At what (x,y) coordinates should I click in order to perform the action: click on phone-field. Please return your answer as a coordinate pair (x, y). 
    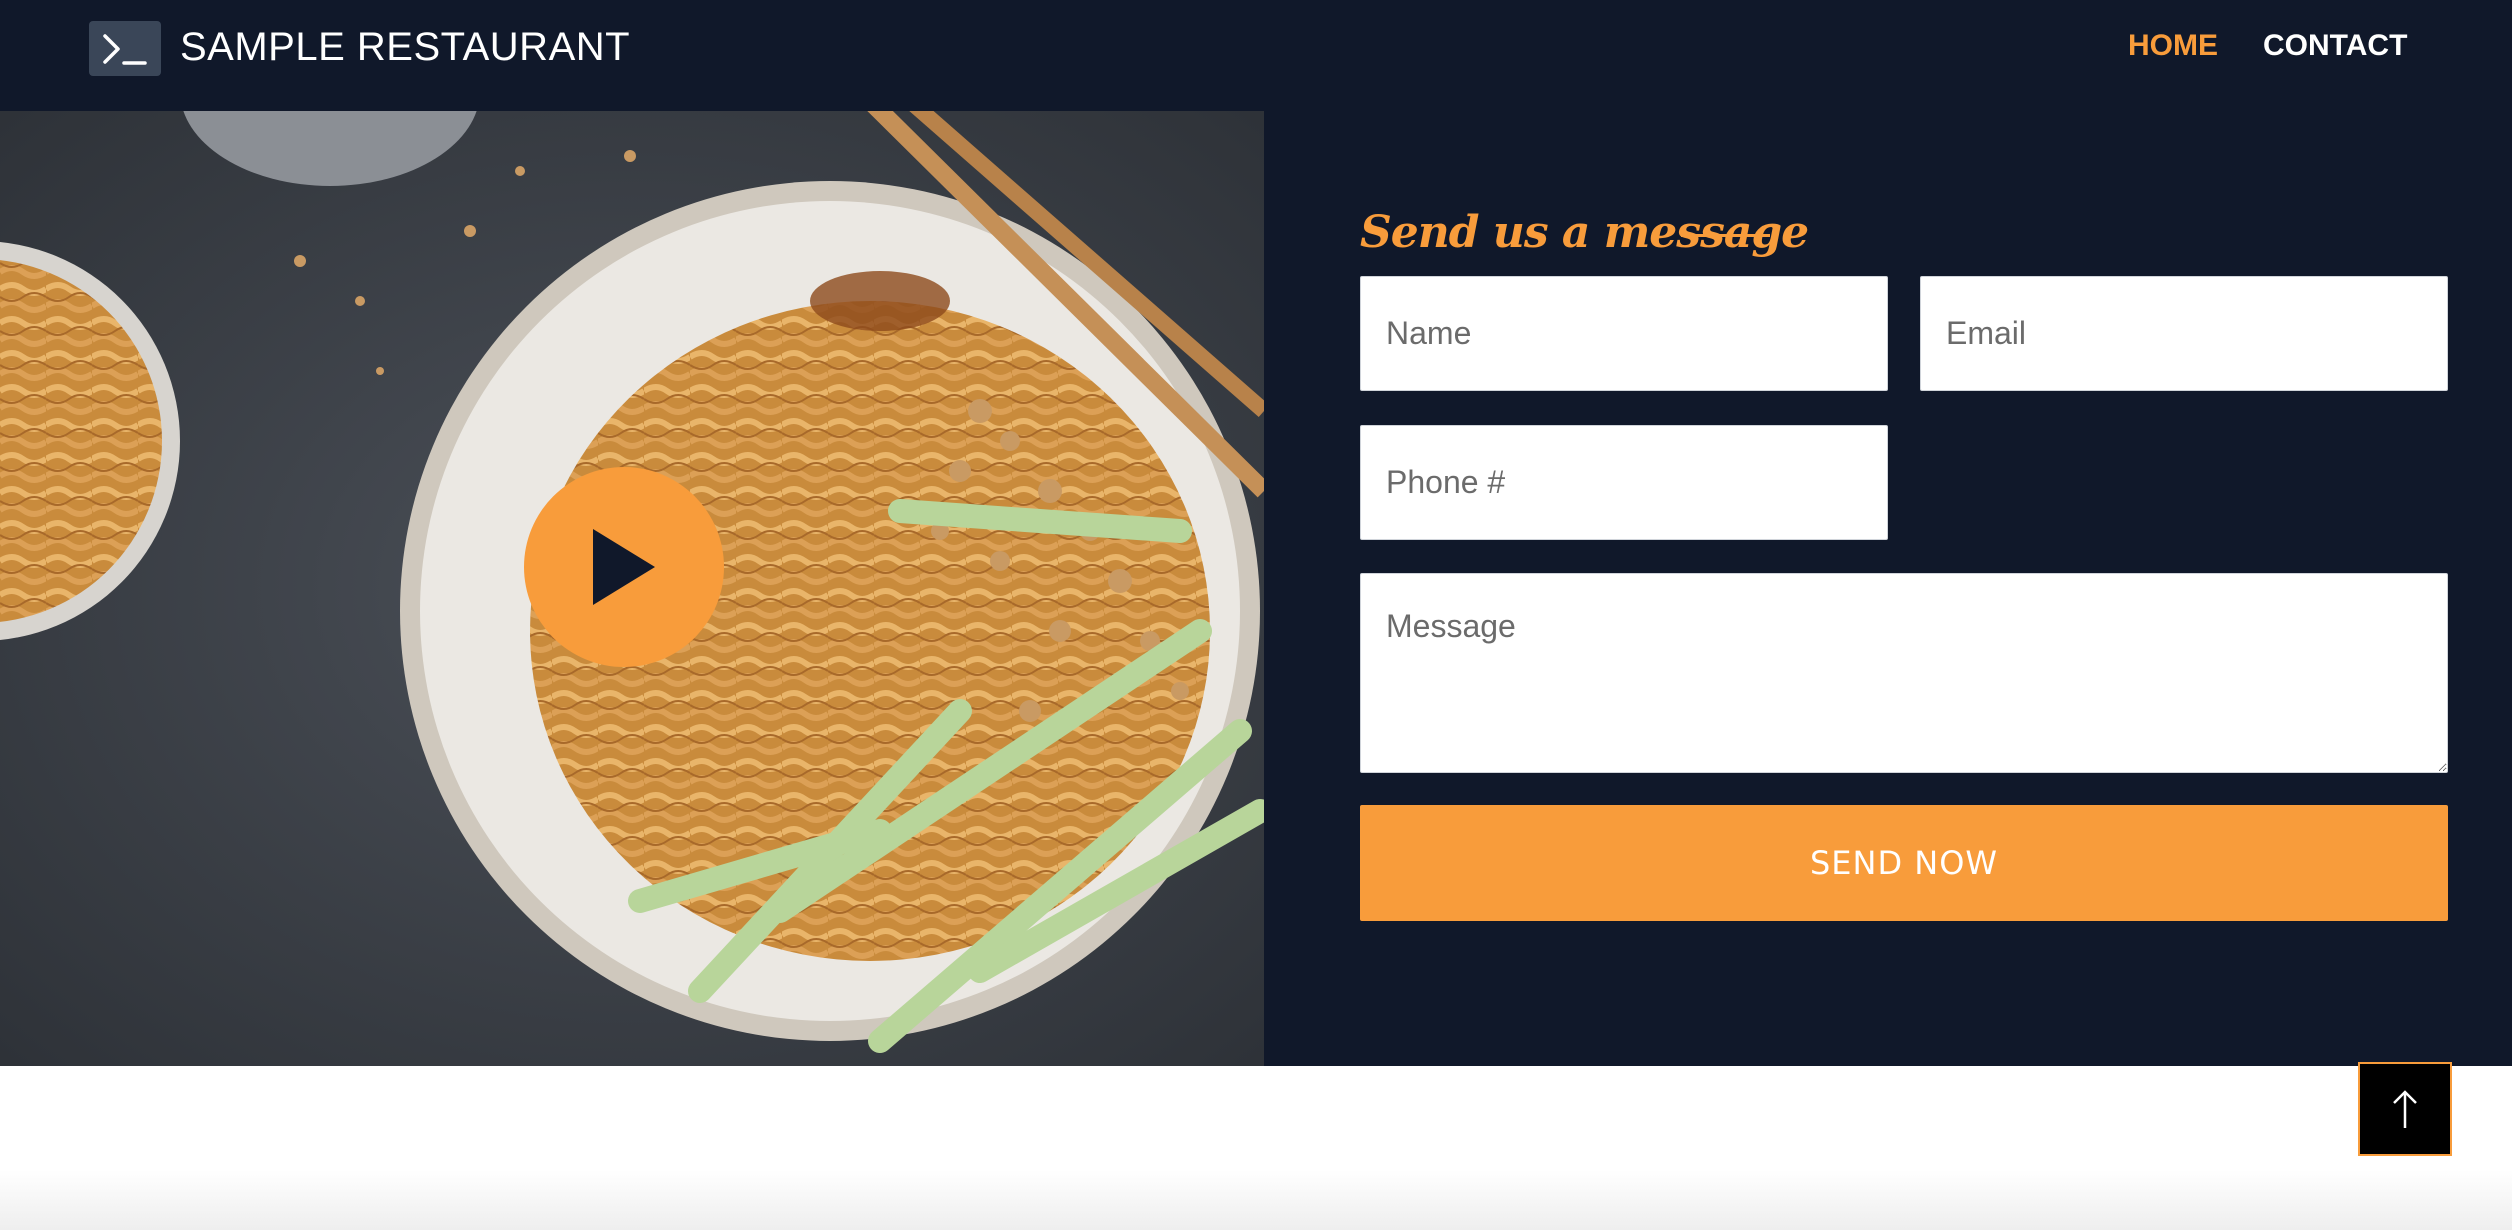
    Looking at the image, I should click on (1624, 482).